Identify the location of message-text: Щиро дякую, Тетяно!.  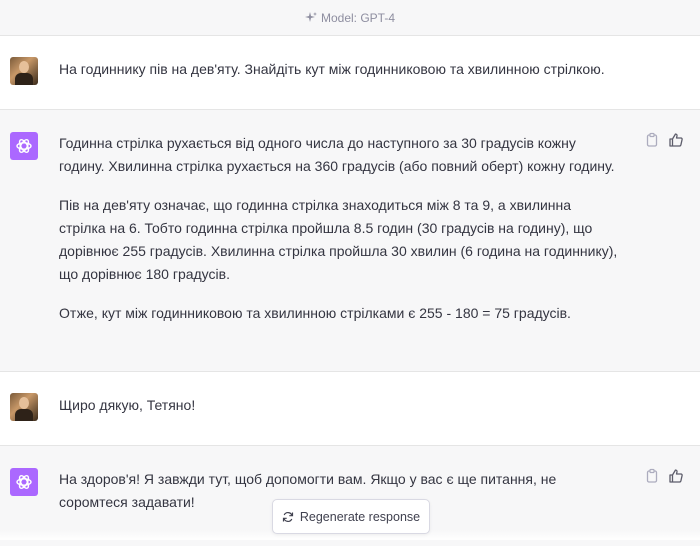
(127, 405).